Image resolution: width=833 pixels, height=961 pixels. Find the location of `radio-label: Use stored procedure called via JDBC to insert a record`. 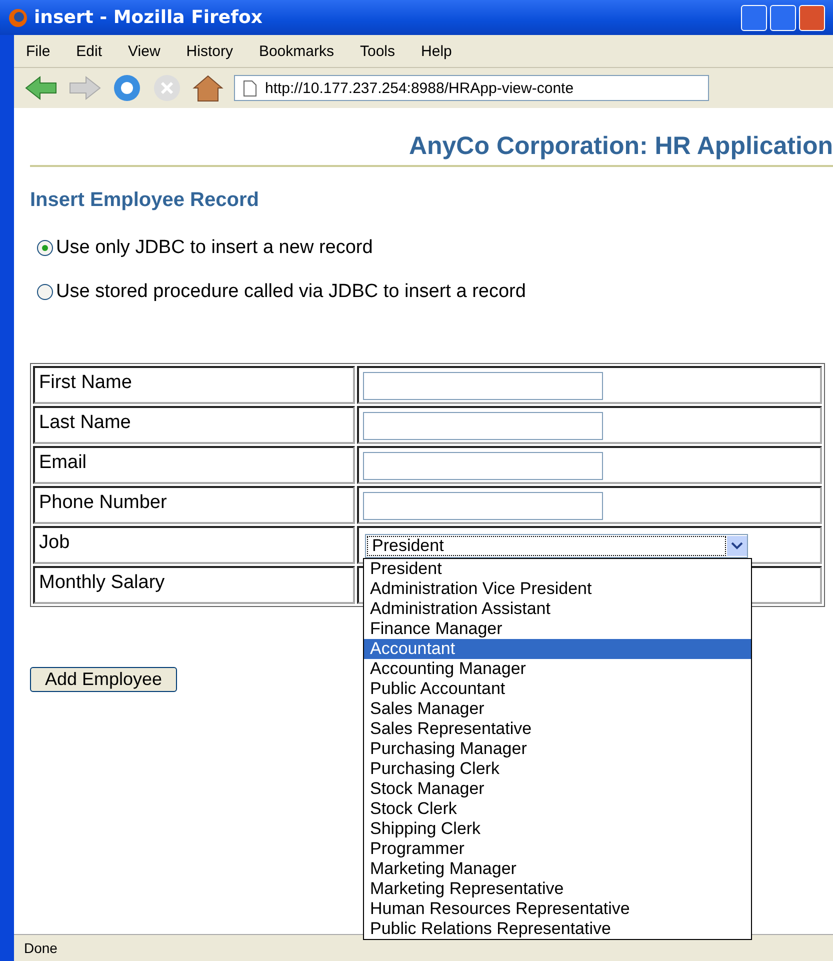

radio-label: Use stored procedure called via JDBC to insert a record is located at coordinates (291, 292).